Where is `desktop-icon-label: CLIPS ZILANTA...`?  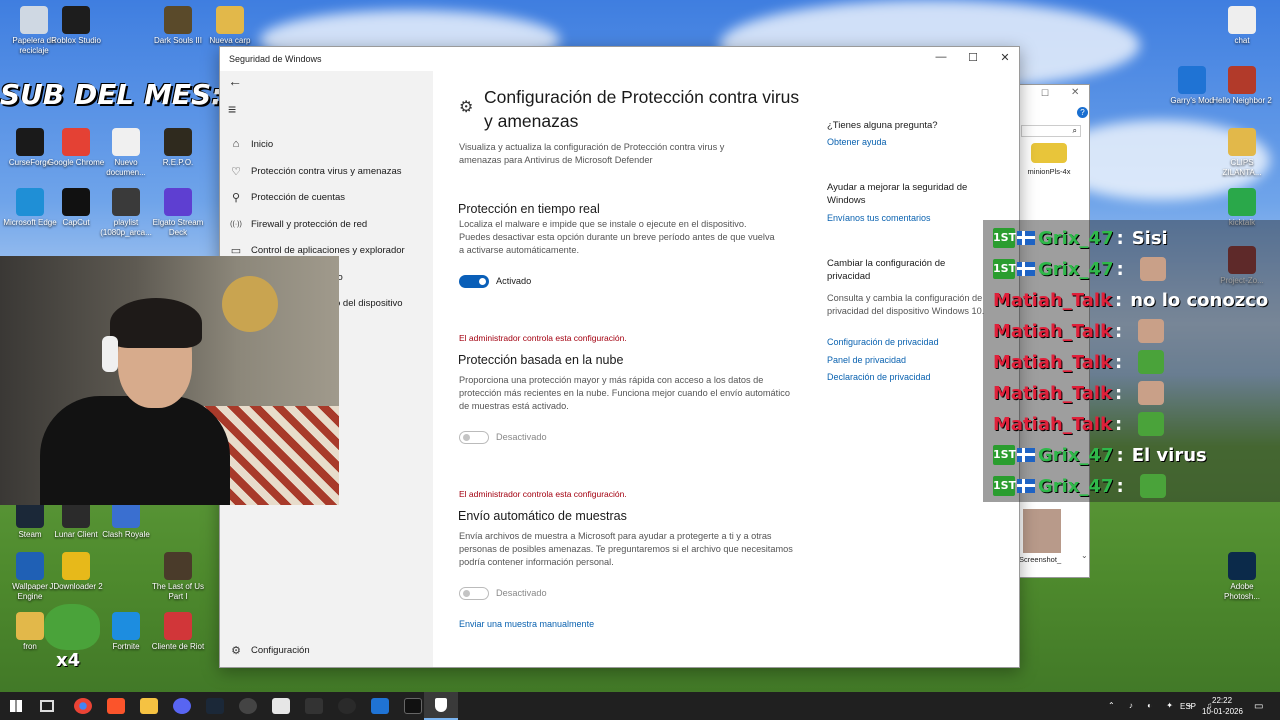
desktop-icon-label: CLIPS ZILANTA... is located at coordinates (1242, 167).